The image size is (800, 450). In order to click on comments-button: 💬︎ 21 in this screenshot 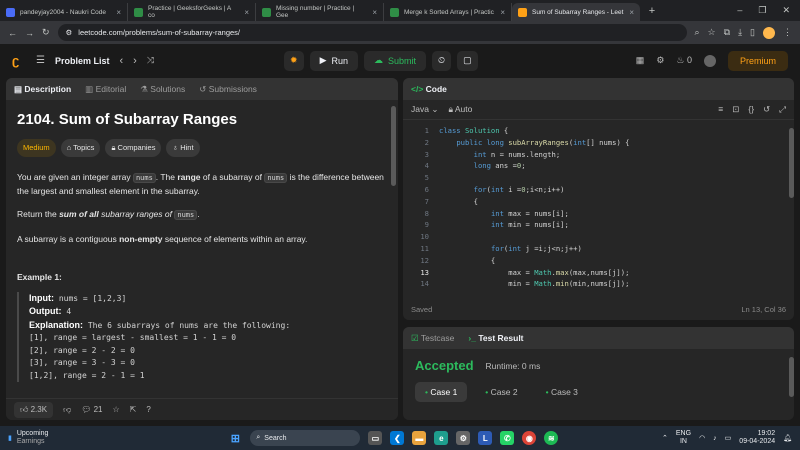, I will do `click(91, 409)`.